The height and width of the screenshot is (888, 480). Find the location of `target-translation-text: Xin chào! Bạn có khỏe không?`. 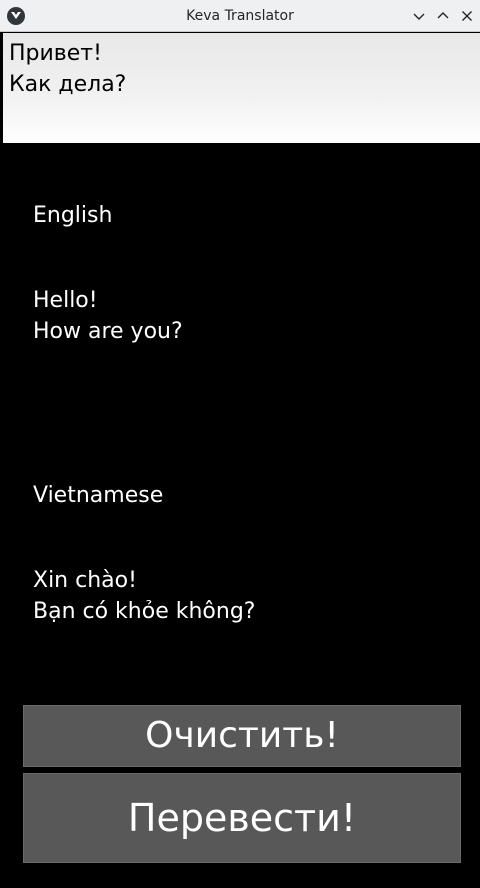

target-translation-text: Xin chào! Bạn có khỏe không? is located at coordinates (144, 596).